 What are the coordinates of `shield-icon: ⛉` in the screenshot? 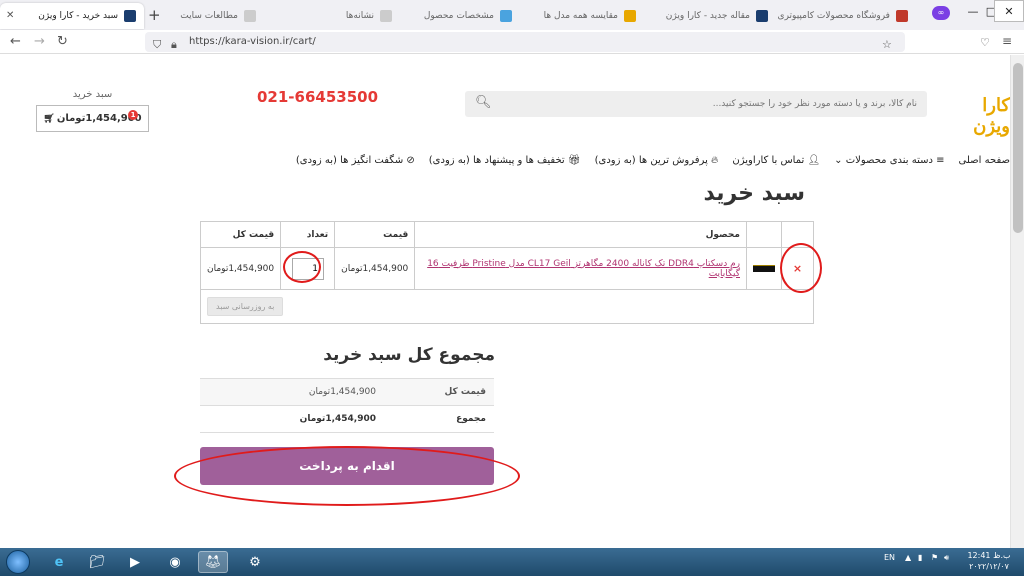 It's located at (157, 44).